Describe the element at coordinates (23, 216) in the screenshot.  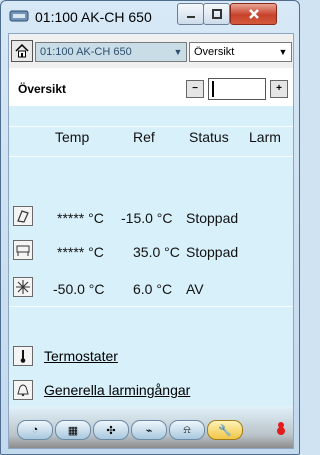
I see `fridge-icon` at that location.